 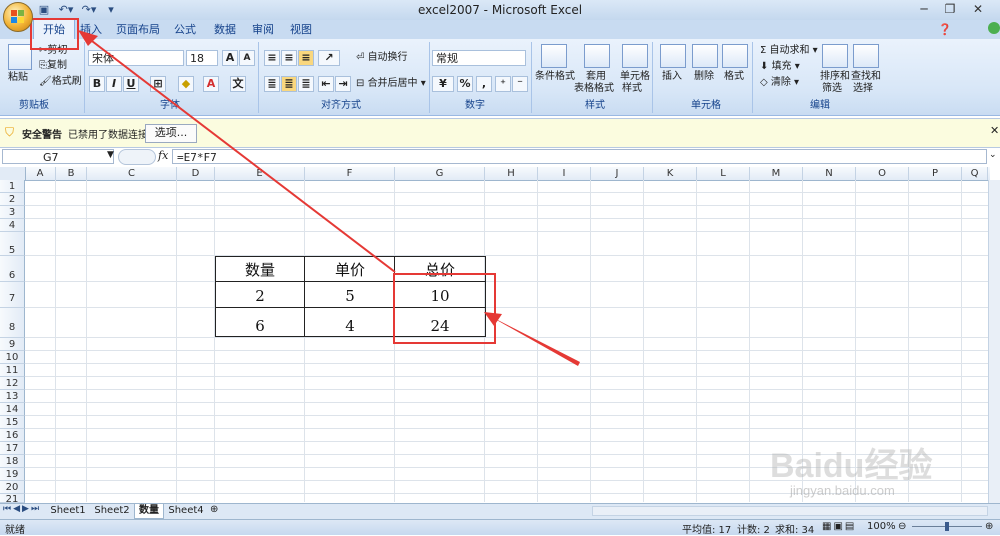 I want to click on vertical-scrollbar, so click(x=994, y=341).